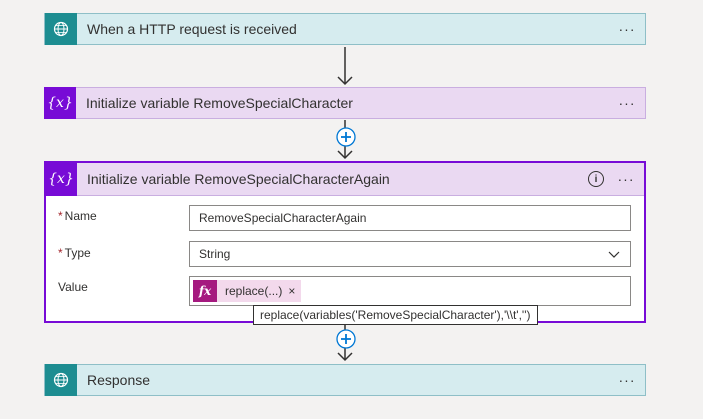 This screenshot has width=703, height=419. I want to click on remove-token-button: ×, so click(294, 291).